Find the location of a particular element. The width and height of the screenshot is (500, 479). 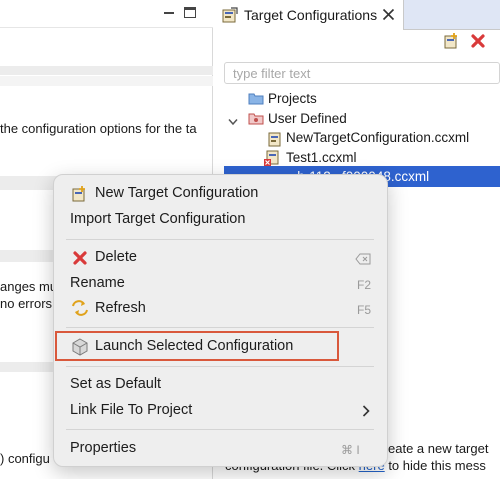

menu-item-set-as-default: Set as Default is located at coordinates (115, 384).